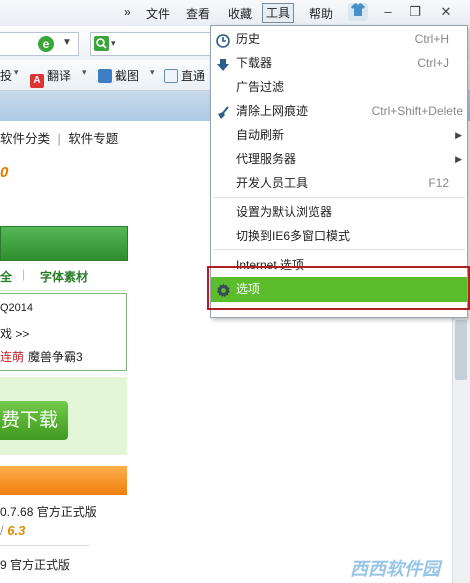 This screenshot has height=583, width=470. What do you see at coordinates (446, 12) in the screenshot?
I see `close-icon: ✕` at bounding box center [446, 12].